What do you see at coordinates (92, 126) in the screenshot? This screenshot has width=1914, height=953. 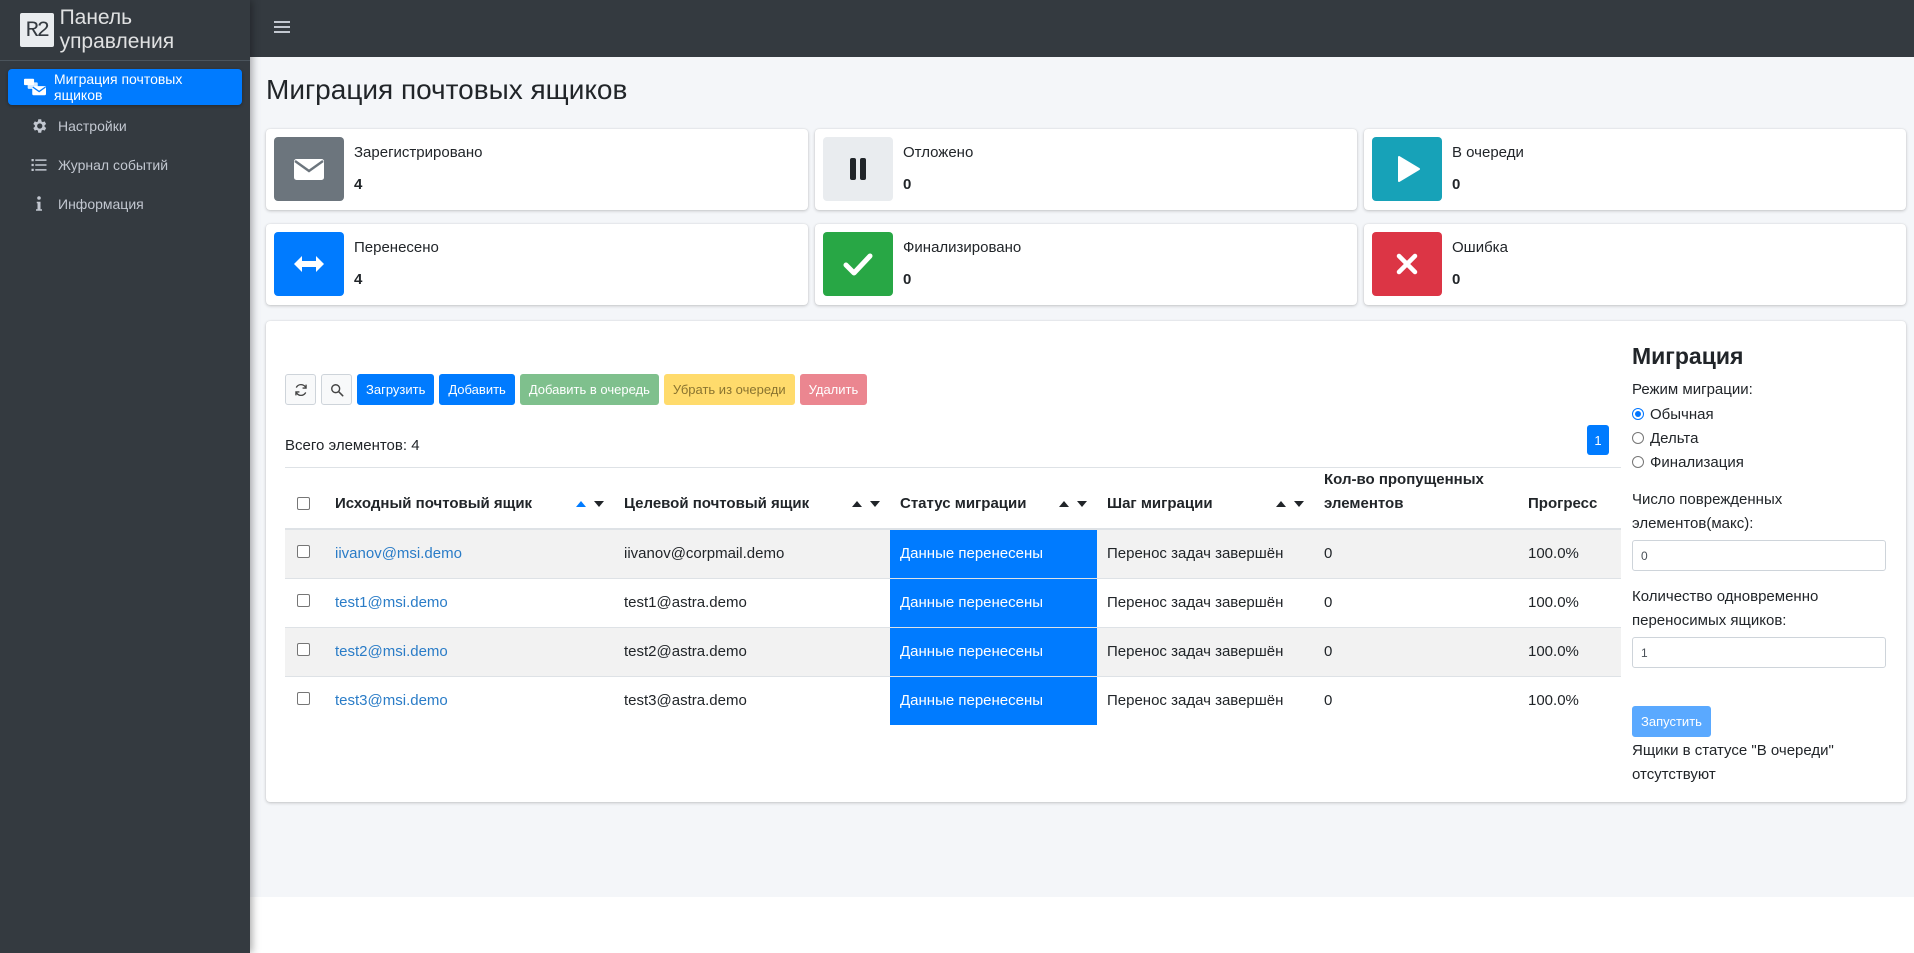 I see `sidebar-item-label: Настройки` at bounding box center [92, 126].